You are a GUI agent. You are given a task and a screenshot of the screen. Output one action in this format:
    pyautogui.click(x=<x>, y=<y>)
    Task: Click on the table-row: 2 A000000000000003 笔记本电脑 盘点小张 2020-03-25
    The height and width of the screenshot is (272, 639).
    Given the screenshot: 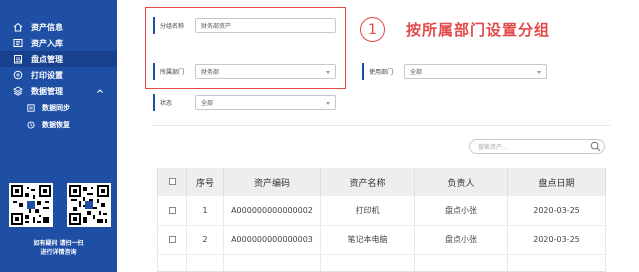 What is the action you would take?
    pyautogui.click(x=381, y=240)
    